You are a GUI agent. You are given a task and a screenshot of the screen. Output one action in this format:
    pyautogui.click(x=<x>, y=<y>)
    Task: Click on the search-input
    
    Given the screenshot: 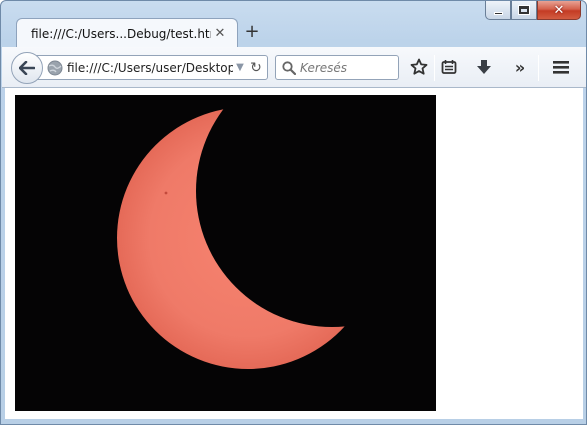 What is the action you would take?
    pyautogui.click(x=348, y=67)
    